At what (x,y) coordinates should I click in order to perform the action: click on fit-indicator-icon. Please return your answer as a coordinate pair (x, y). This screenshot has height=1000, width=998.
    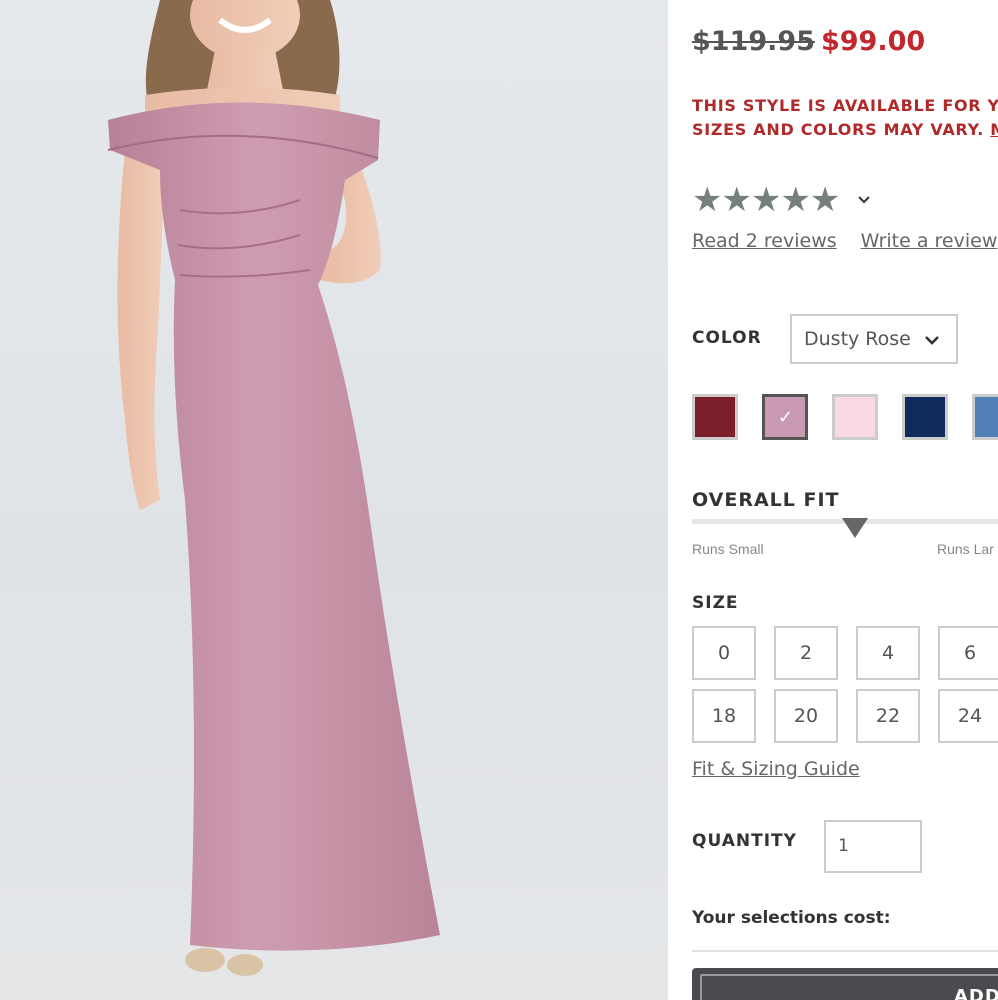
    Looking at the image, I should click on (855, 528).